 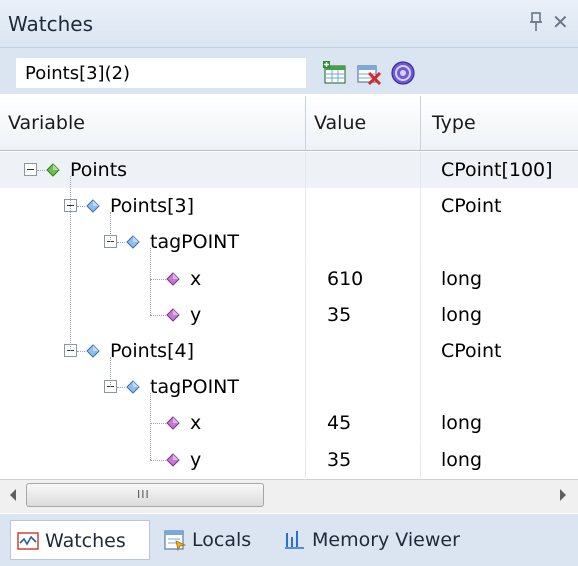 I want to click on grid-header: Variable Value Type, so click(x=289, y=123).